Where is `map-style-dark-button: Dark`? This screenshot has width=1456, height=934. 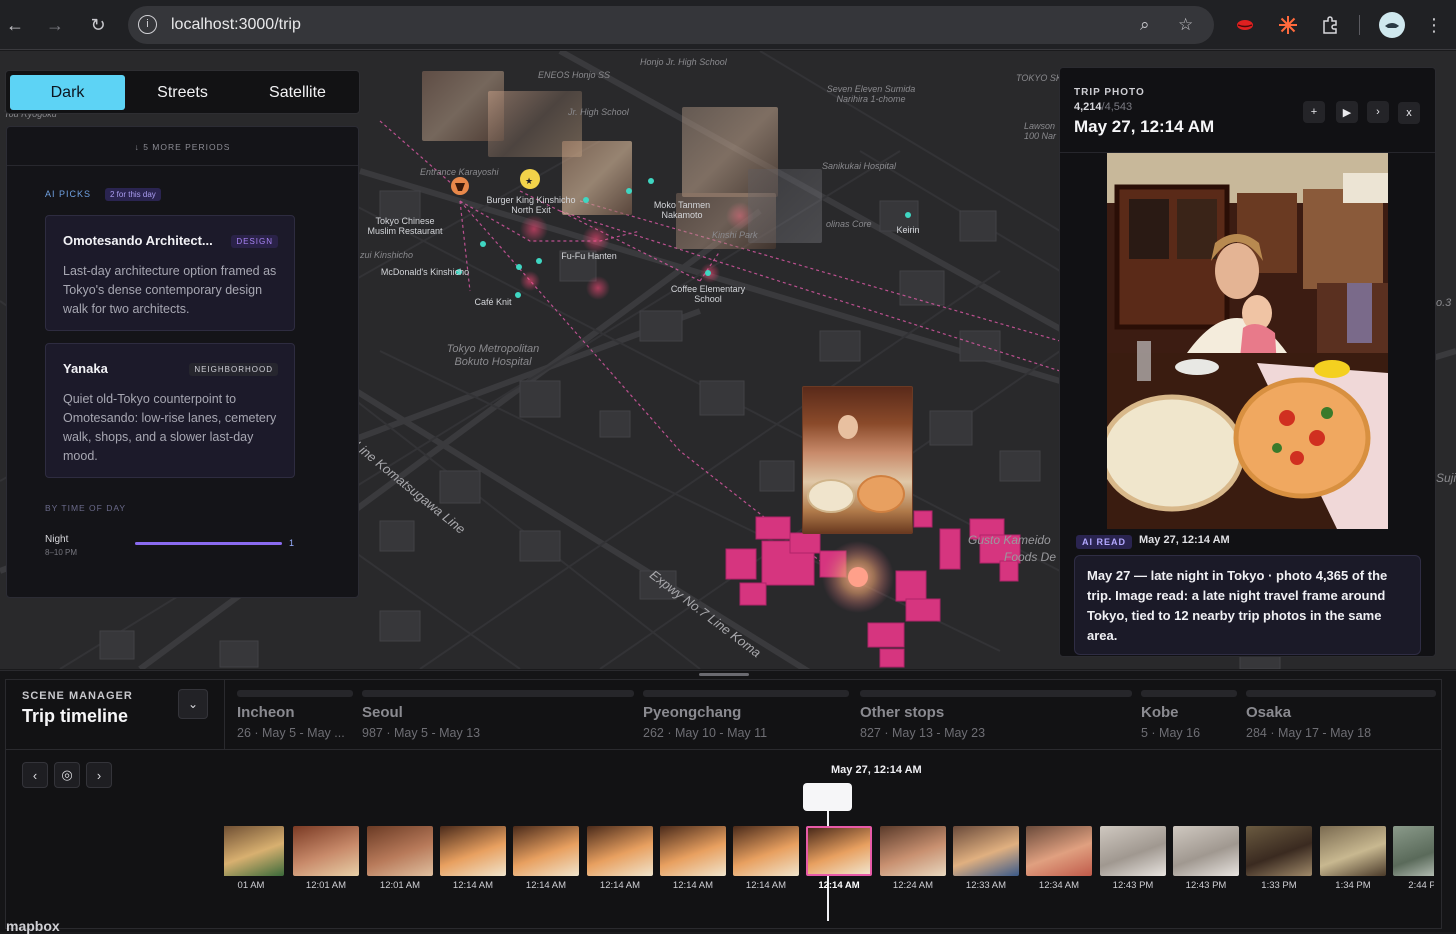 map-style-dark-button: Dark is located at coordinates (67, 92).